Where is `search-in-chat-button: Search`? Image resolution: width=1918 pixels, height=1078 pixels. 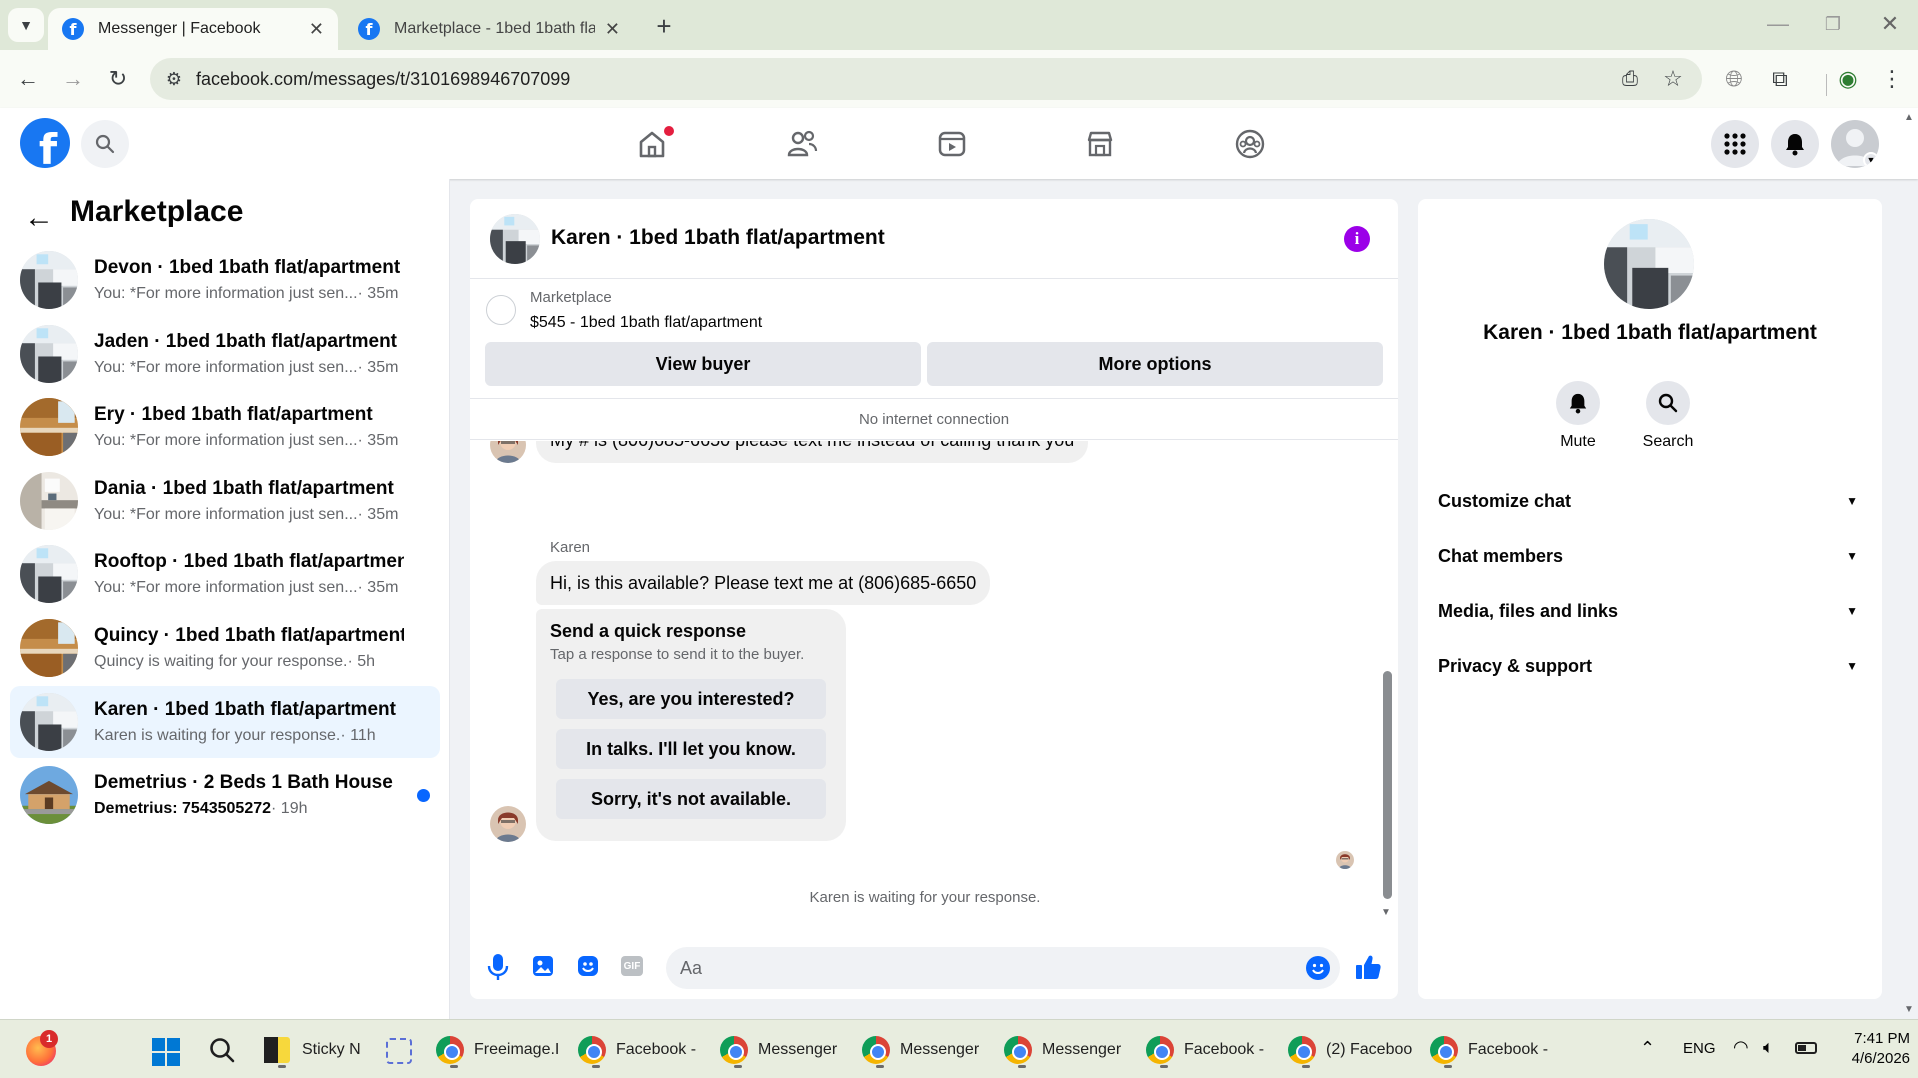 search-in-chat-button: Search is located at coordinates (1668, 416).